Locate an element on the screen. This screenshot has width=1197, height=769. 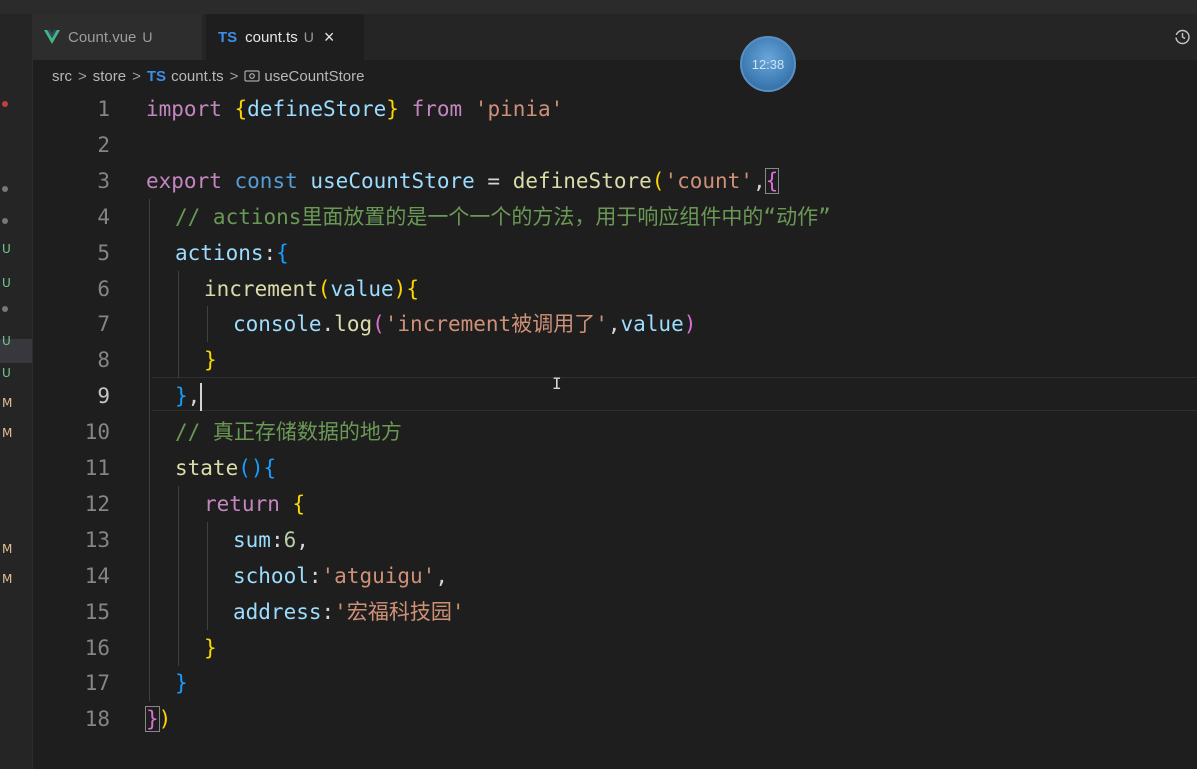
code-text: sum:6, is located at coordinates (271, 540).